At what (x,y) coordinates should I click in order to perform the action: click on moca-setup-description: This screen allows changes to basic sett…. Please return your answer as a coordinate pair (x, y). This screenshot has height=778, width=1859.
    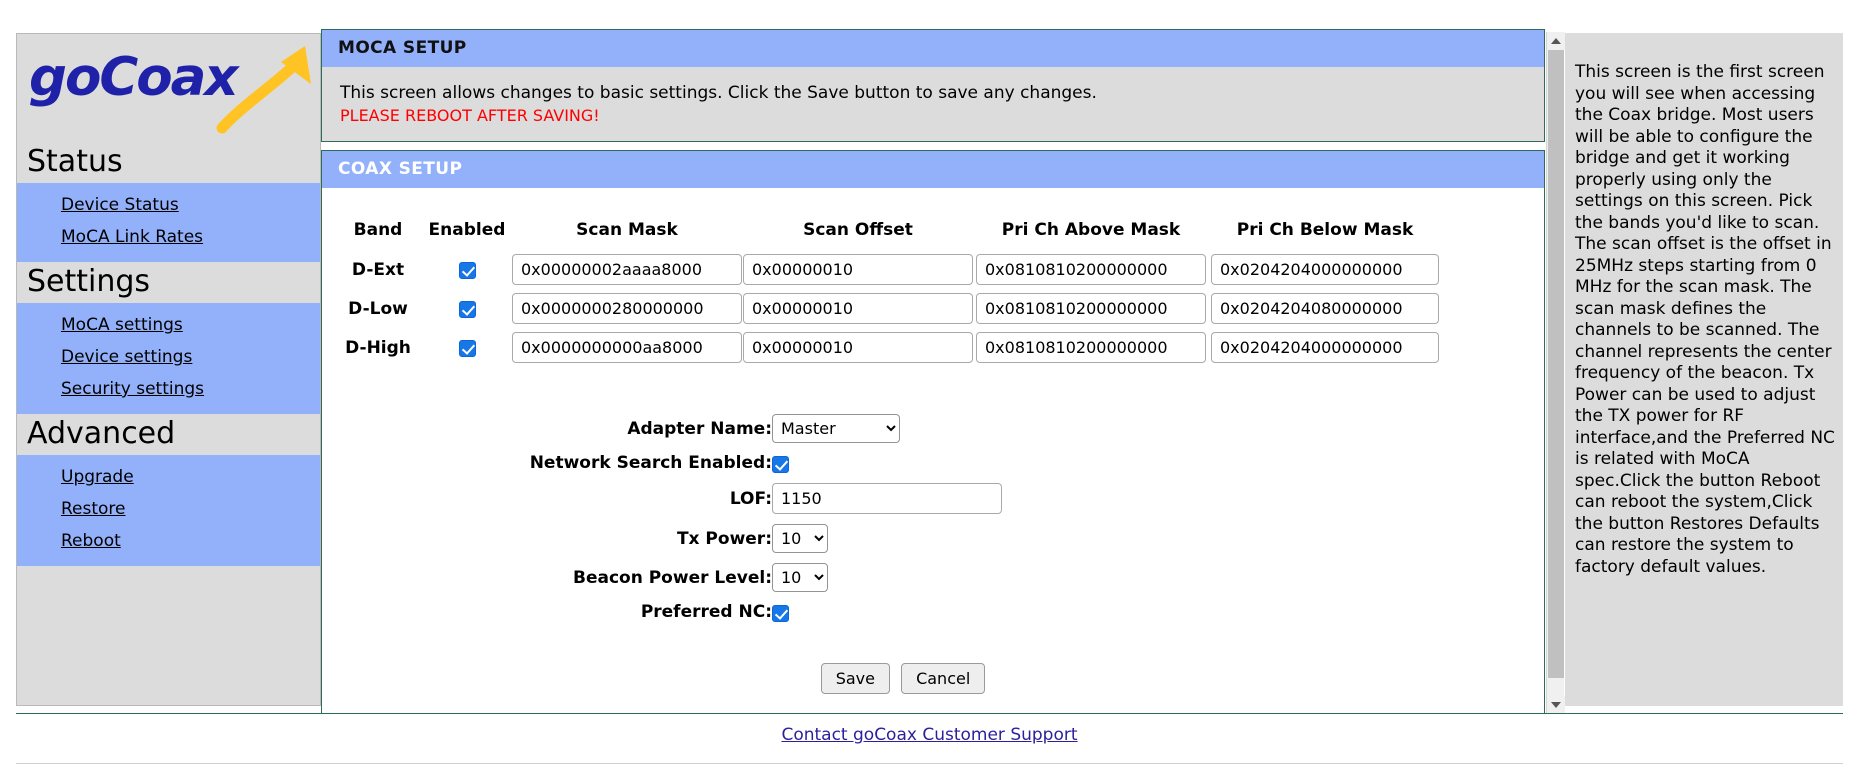
    Looking at the image, I should click on (718, 93).